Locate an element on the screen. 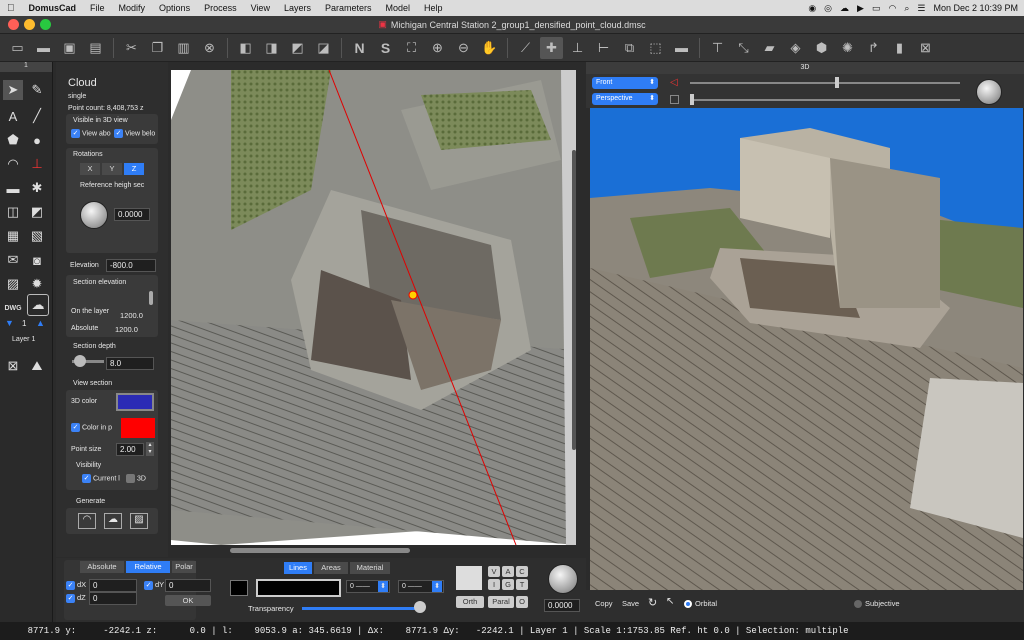 Image resolution: width=1024 pixels, height=640 pixels. dimension-tool-icon: ⊥ is located at coordinates (37, 164).